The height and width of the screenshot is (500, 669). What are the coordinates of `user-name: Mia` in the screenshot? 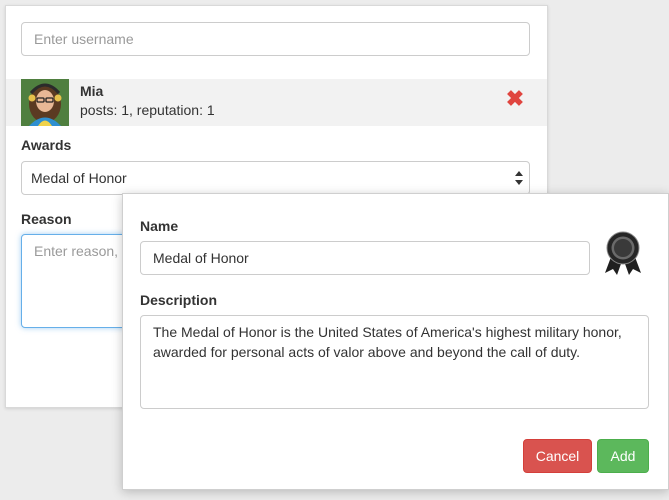 It's located at (92, 91).